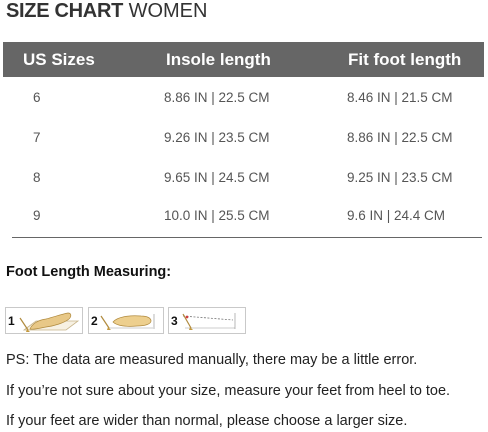  What do you see at coordinates (217, 177) in the screenshot?
I see `cell-insole: 9.65 IN | 24.5 CM` at bounding box center [217, 177].